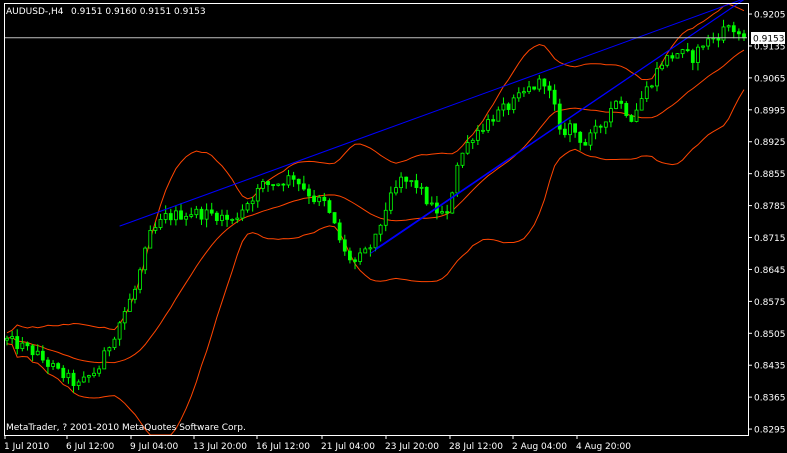  I want to click on x-tick-label: 13 Jul 20:00, so click(220, 447).